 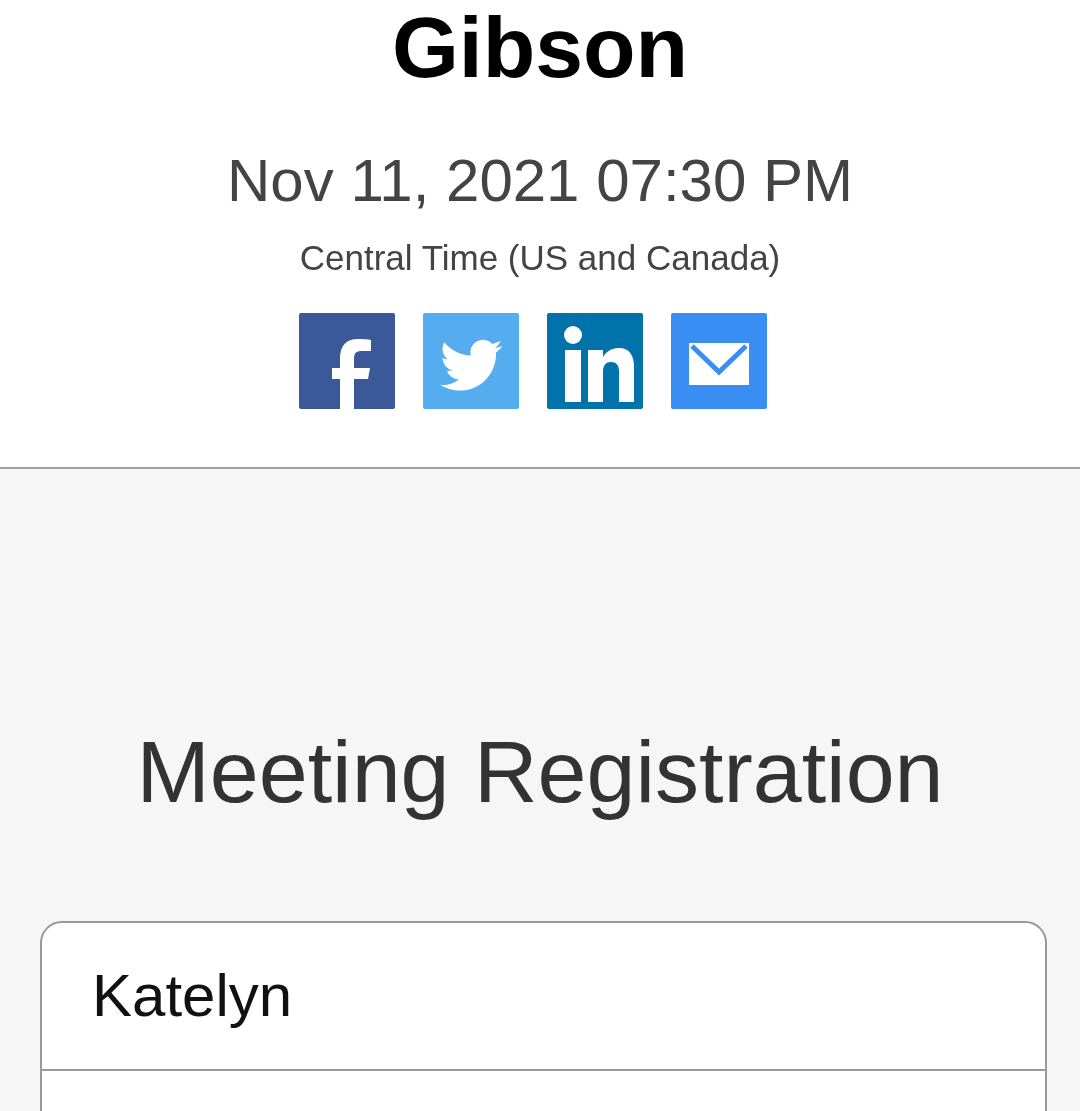 What do you see at coordinates (719, 361) in the screenshot?
I see `envelope-icon` at bounding box center [719, 361].